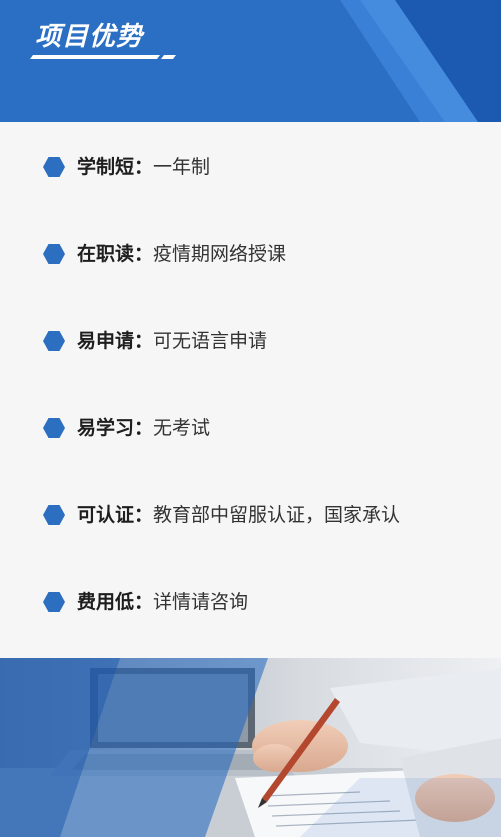  Describe the element at coordinates (106, 167) in the screenshot. I see `advantage-label: 学制短` at that location.